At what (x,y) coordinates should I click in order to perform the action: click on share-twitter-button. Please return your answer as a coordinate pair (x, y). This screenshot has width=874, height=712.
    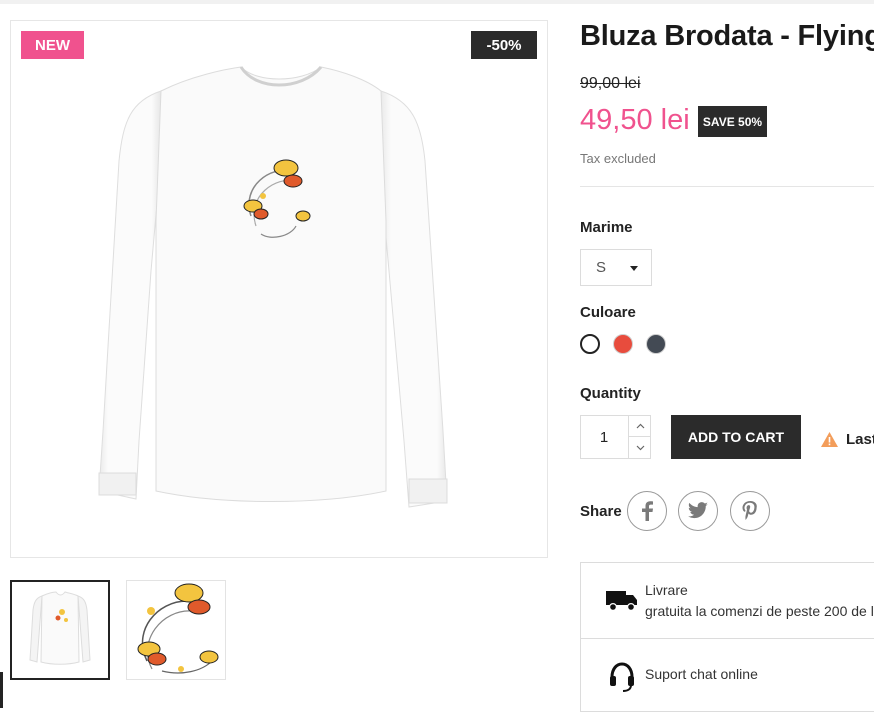
    Looking at the image, I should click on (698, 511).